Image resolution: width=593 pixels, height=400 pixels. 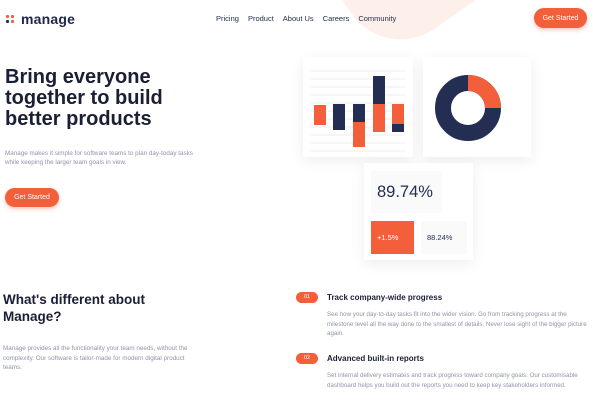 I want to click on feature-header: 02 Advanced built-in reports, so click(x=442, y=358).